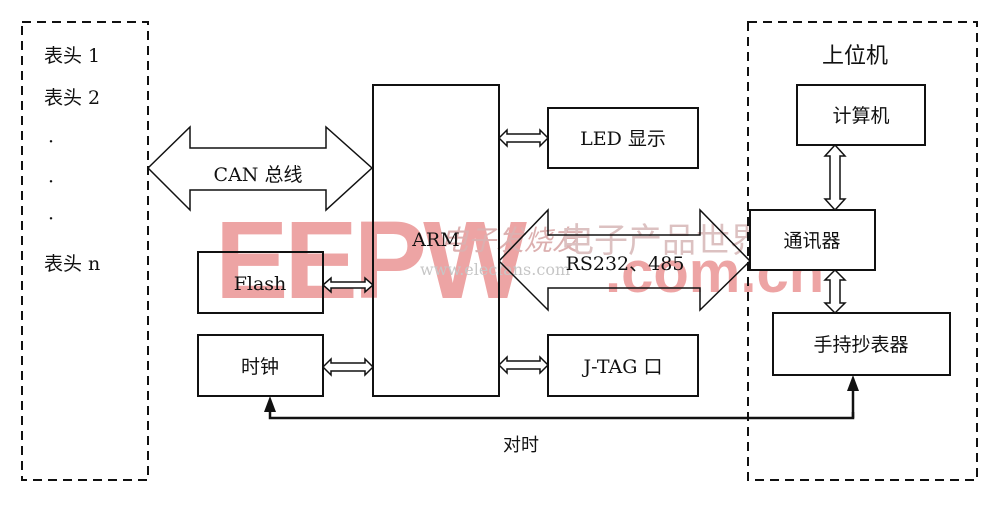  What do you see at coordinates (435, 240) in the screenshot?
I see `arm-label: ARM` at bounding box center [435, 240].